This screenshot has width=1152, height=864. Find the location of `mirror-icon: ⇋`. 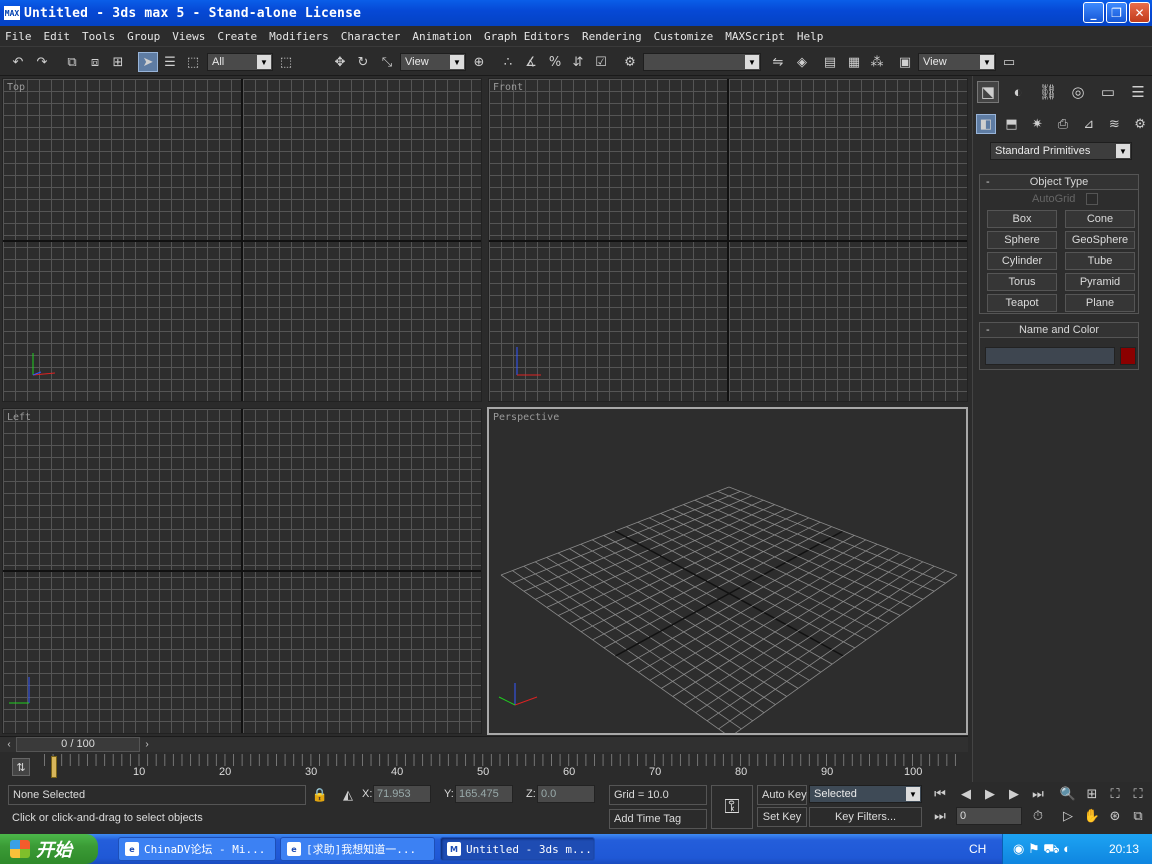

mirror-icon: ⇋ is located at coordinates (778, 62).